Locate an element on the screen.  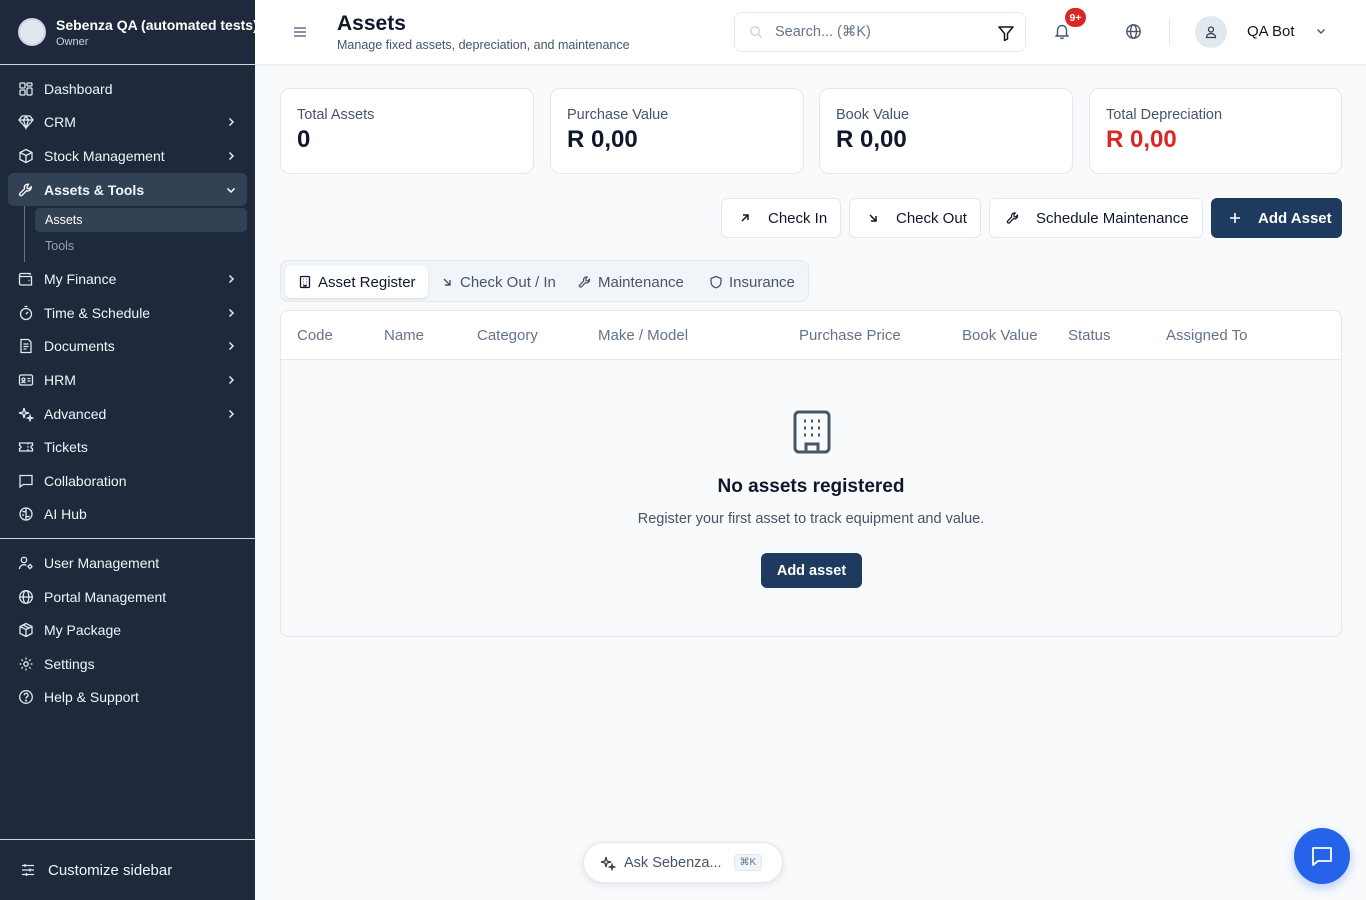
column-header-status: Status is located at coordinates (1089, 335).